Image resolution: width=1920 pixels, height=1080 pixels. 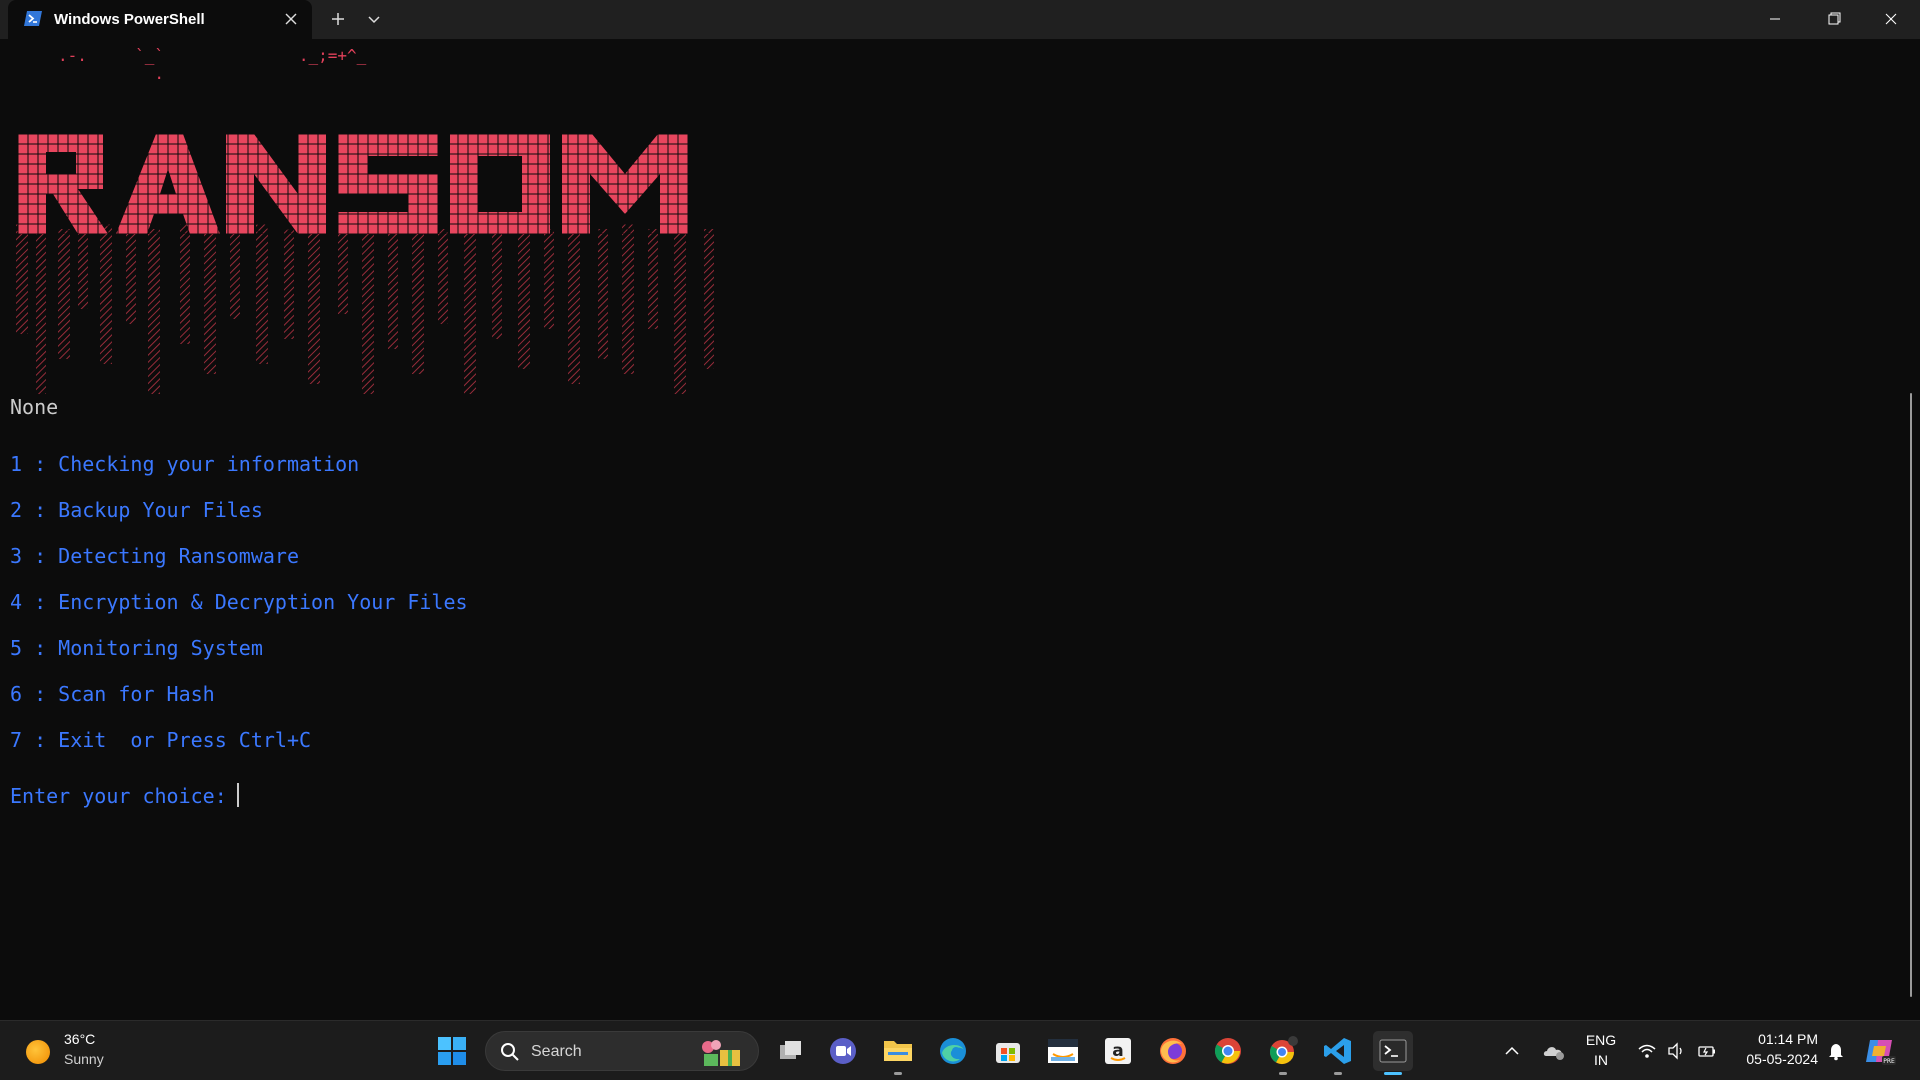 I want to click on wifi-icon, so click(x=1647, y=1051).